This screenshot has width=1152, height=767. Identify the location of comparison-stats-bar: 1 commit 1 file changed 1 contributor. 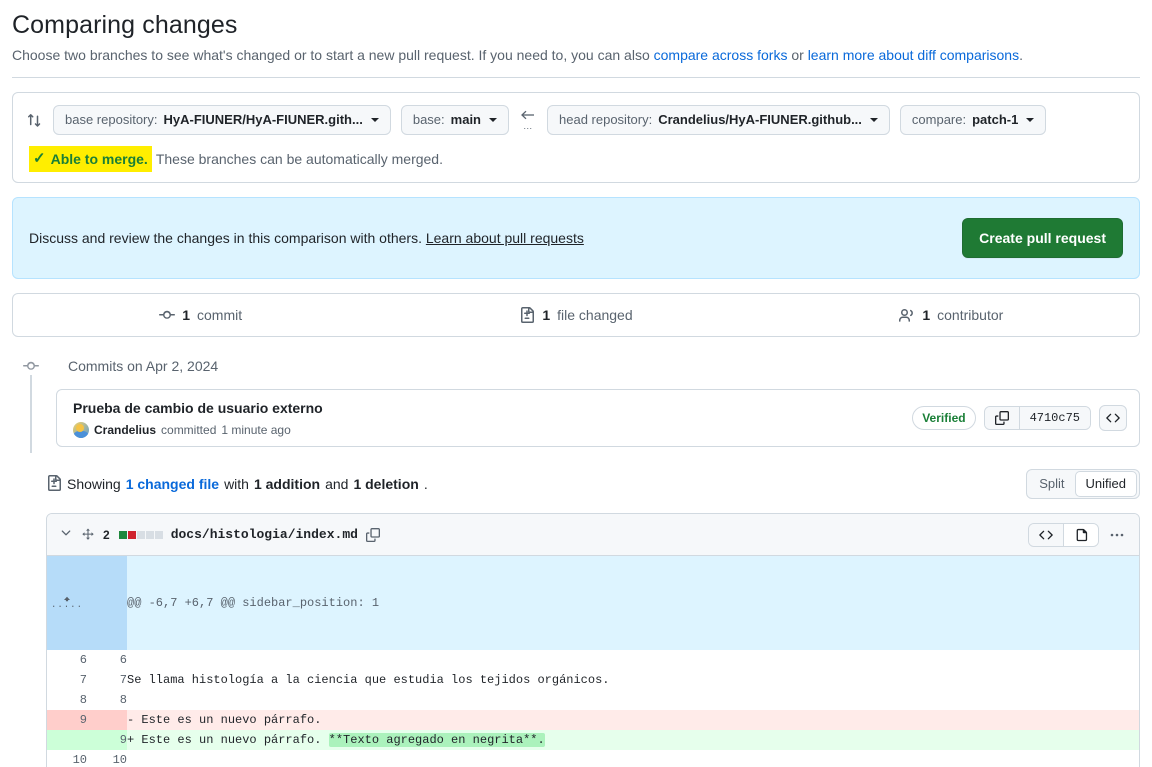
(576, 315).